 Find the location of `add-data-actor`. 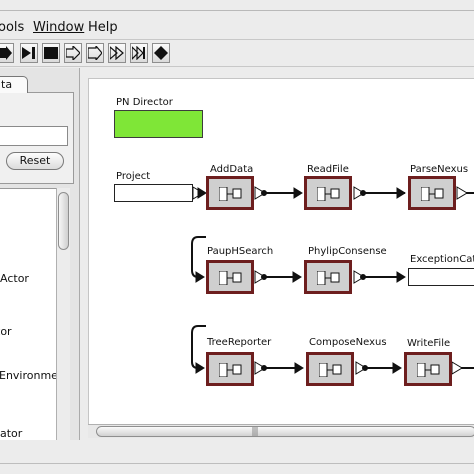

add-data-actor is located at coordinates (230, 193).